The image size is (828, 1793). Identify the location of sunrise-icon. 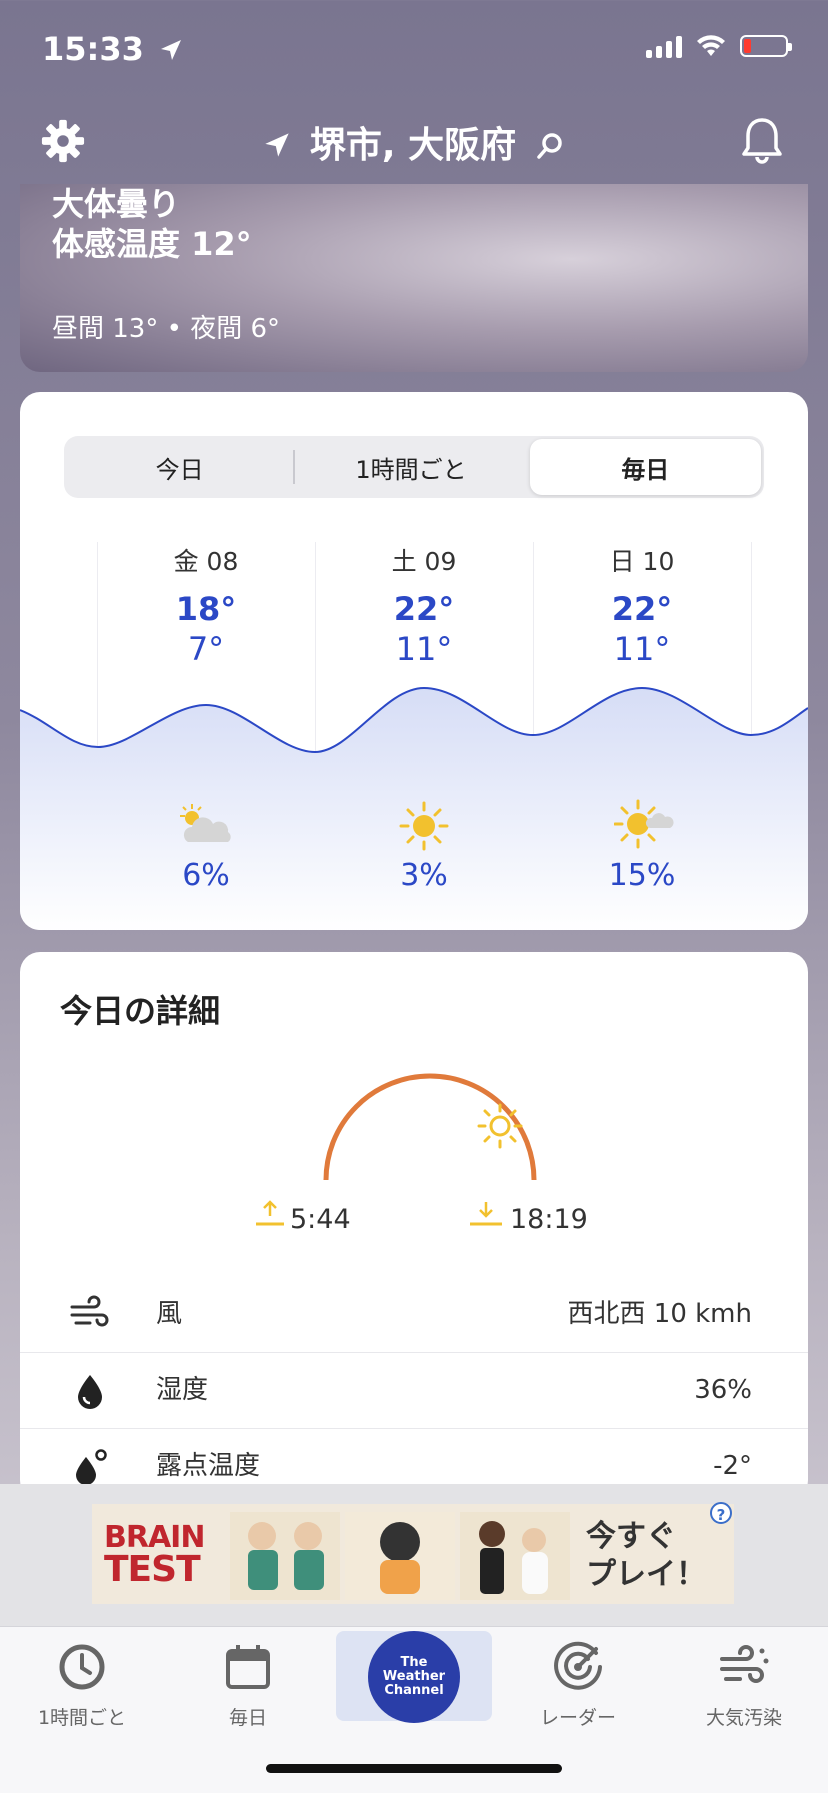
(270, 1213).